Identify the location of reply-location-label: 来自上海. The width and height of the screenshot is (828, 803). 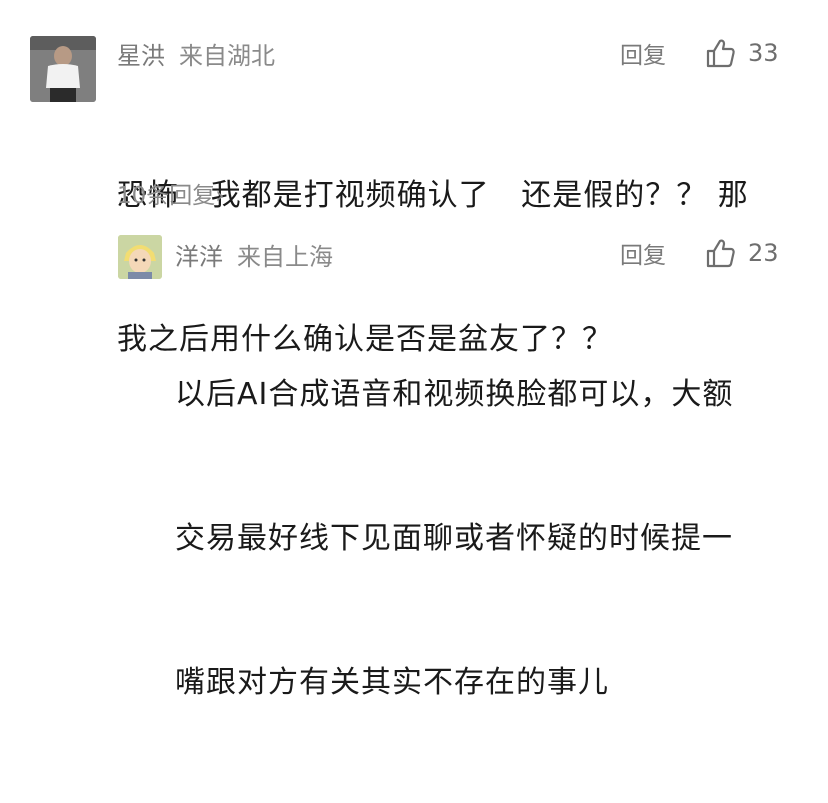
(285, 257).